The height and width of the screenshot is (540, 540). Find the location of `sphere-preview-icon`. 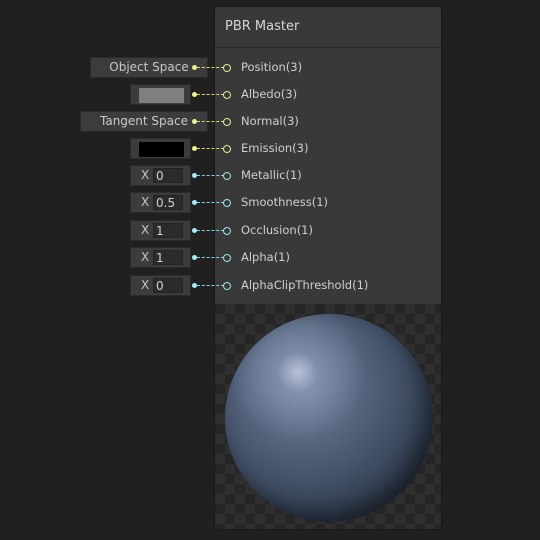

sphere-preview-icon is located at coordinates (329, 418).